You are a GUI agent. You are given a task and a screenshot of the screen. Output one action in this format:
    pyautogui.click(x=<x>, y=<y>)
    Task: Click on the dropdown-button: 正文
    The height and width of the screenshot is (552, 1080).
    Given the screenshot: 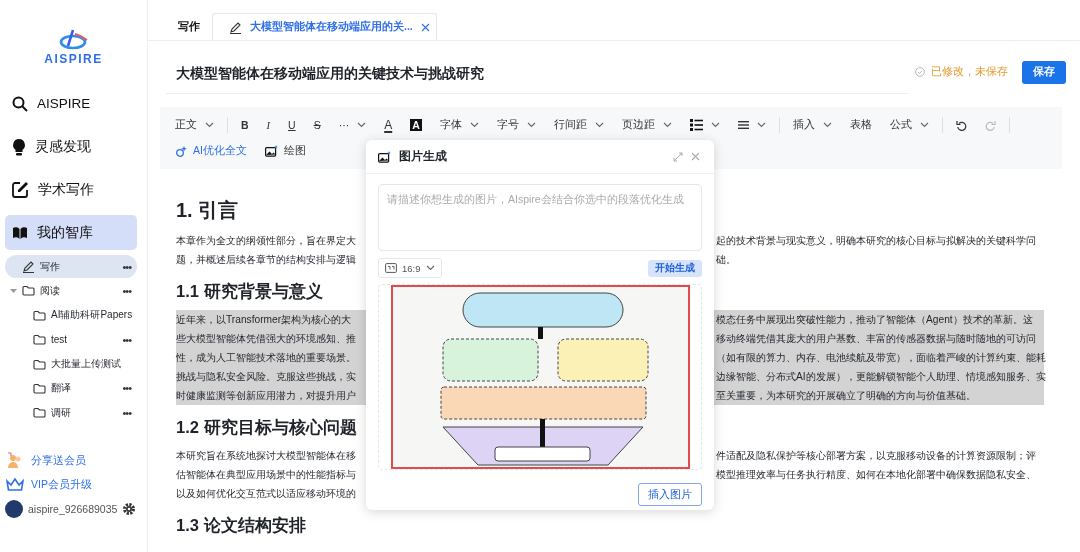 What is the action you would take?
    pyautogui.click(x=194, y=125)
    